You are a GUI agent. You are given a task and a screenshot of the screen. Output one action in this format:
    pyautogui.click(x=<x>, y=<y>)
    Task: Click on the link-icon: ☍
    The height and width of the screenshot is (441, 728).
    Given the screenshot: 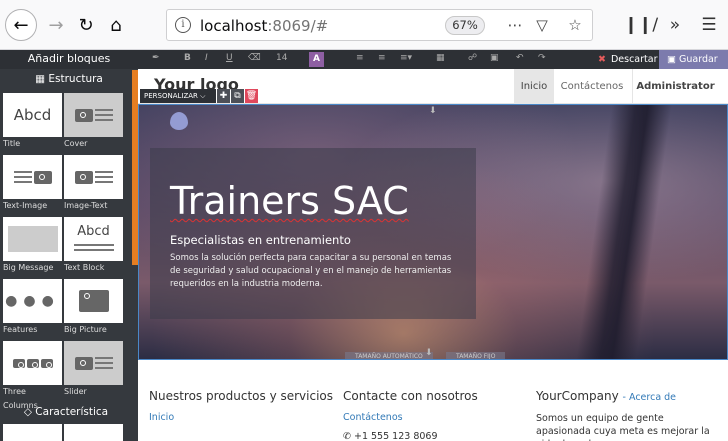 What is the action you would take?
    pyautogui.click(x=472, y=58)
    